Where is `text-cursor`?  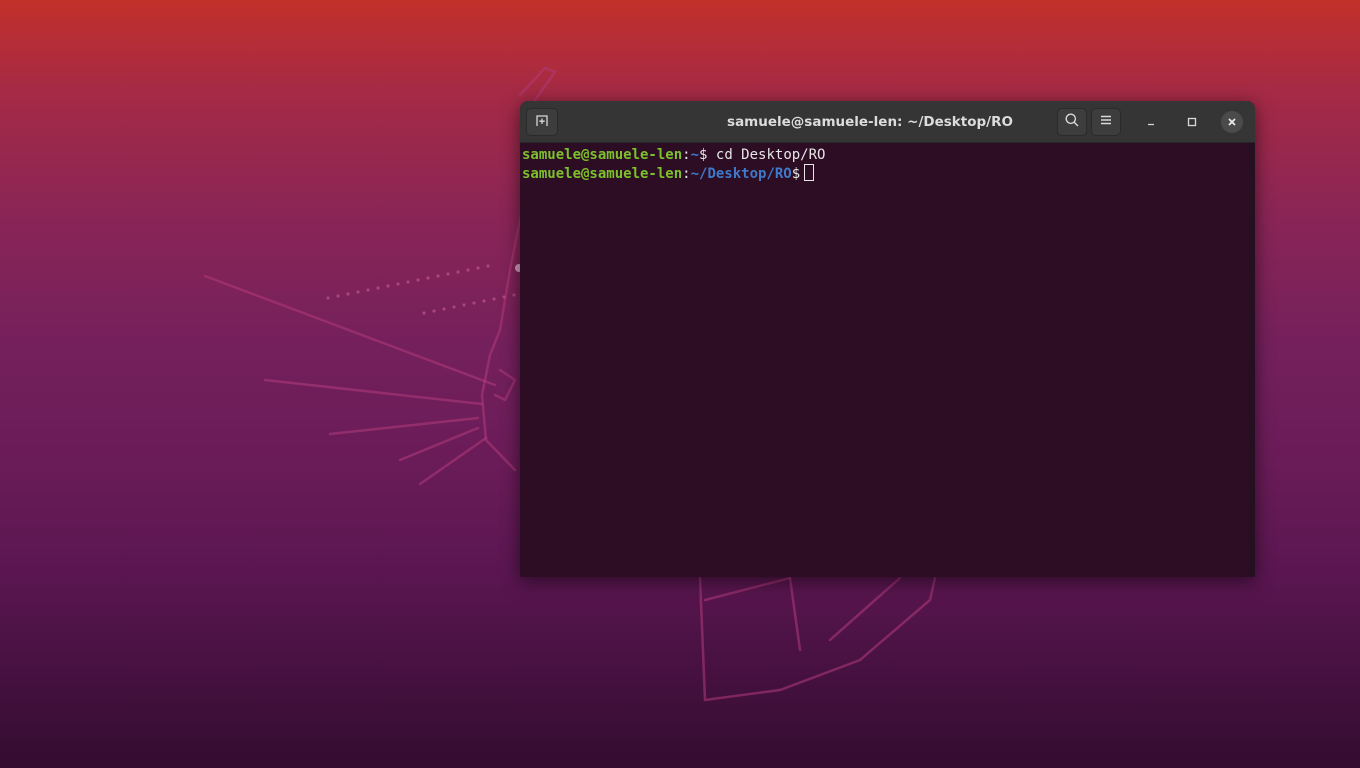
text-cursor is located at coordinates (809, 172).